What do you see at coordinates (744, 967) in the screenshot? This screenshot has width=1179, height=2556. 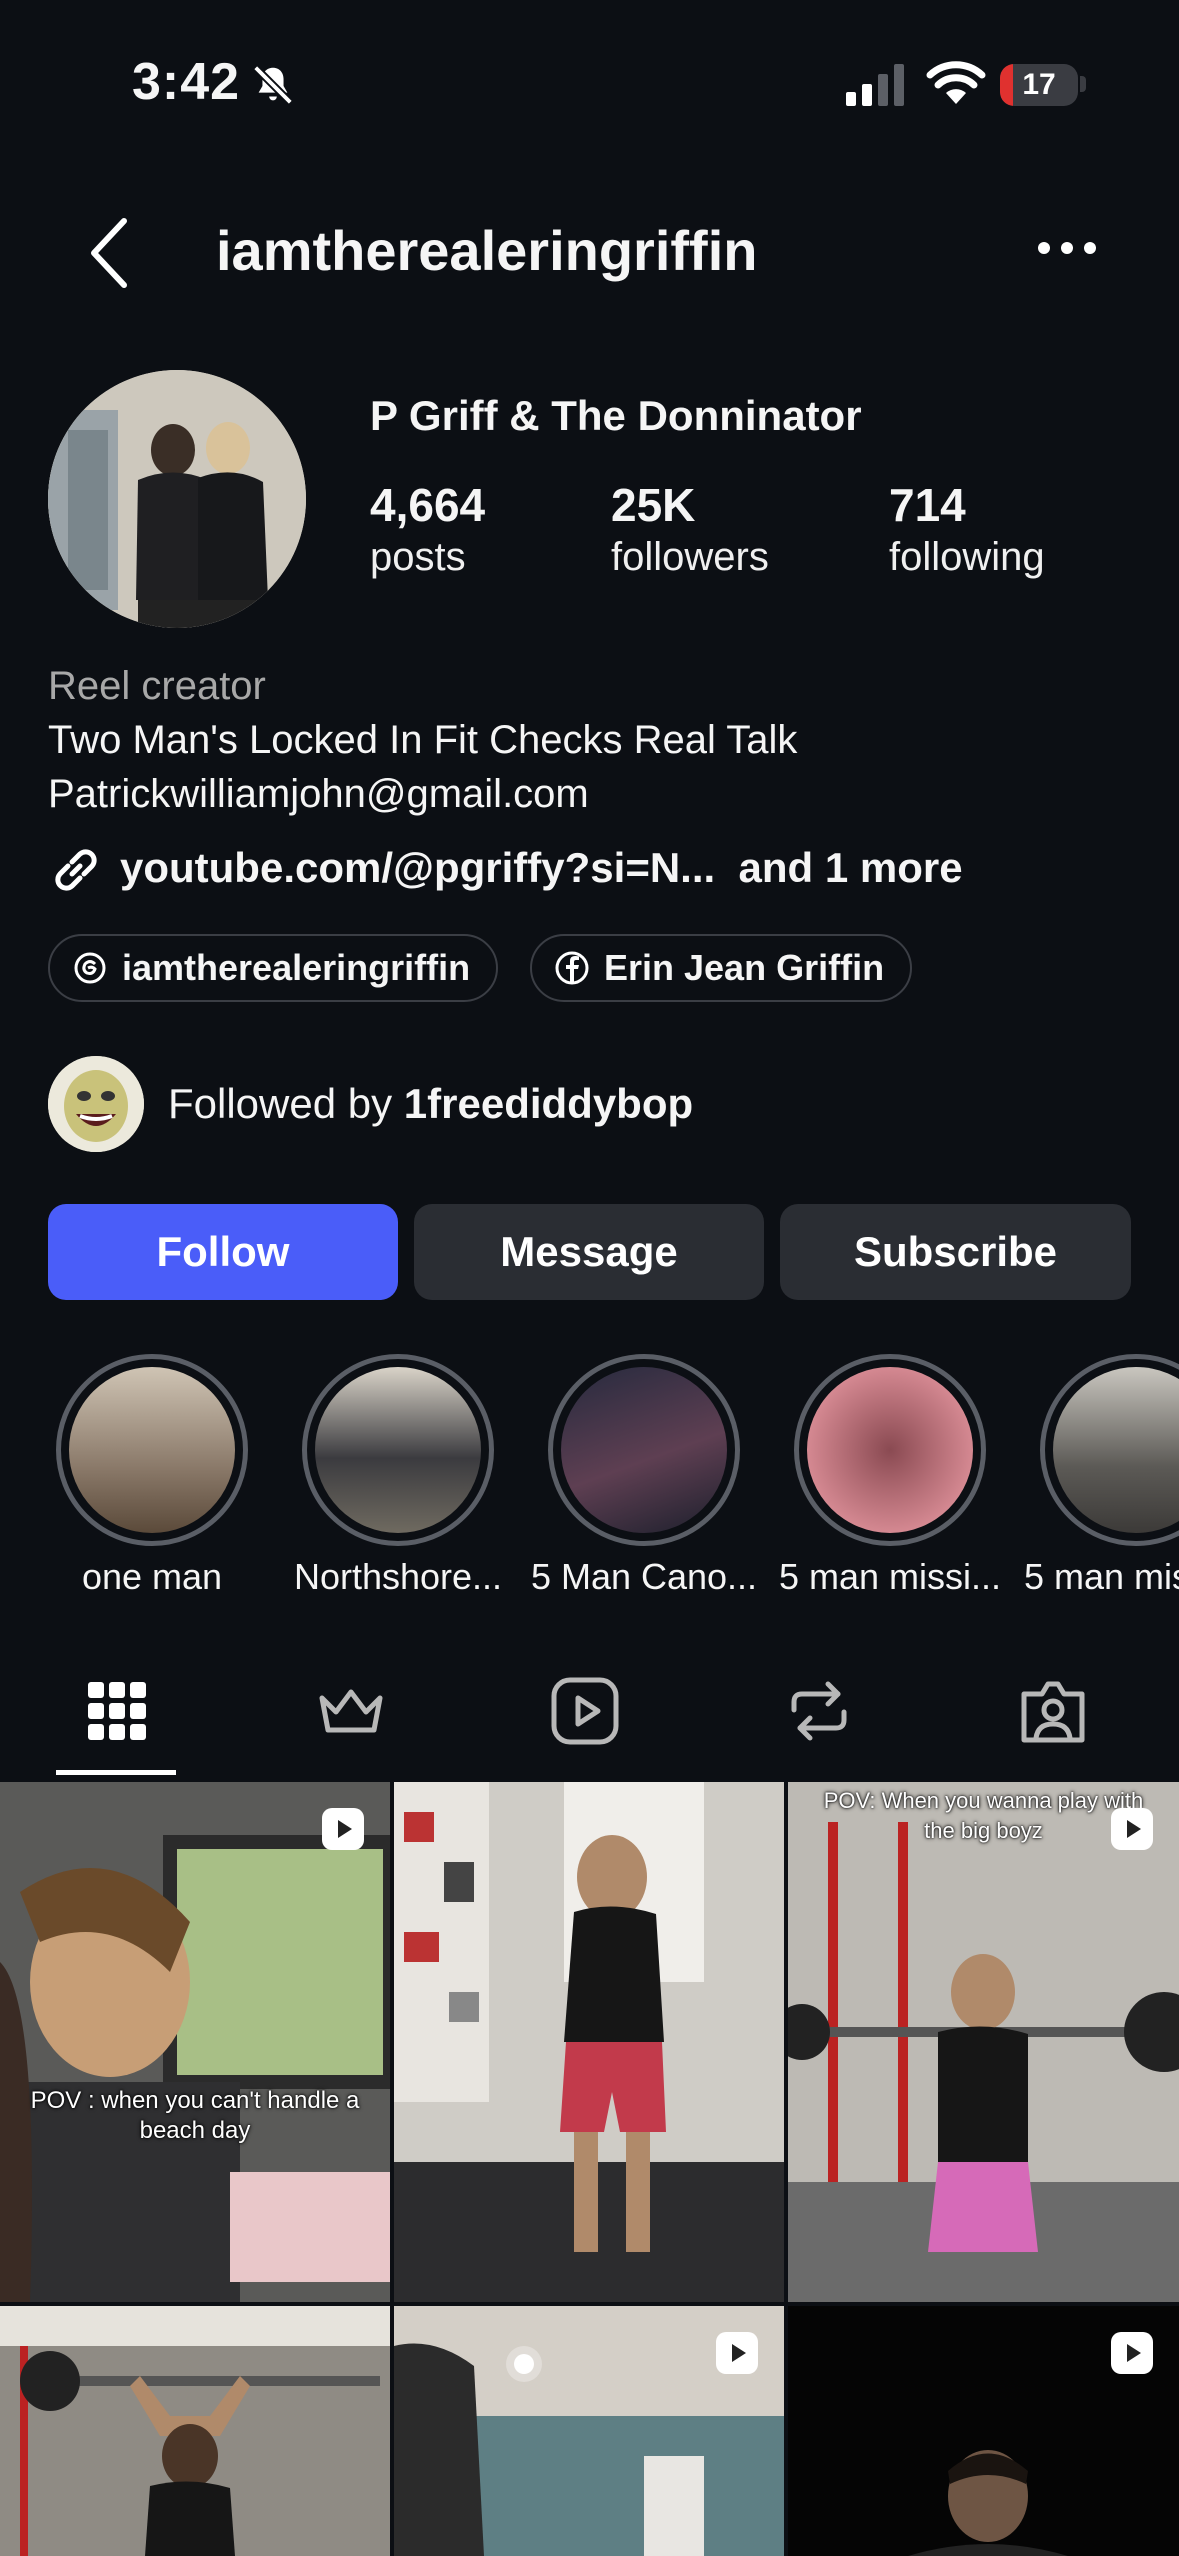 I see `facebook-chip-label: Erin Jean Griffin` at bounding box center [744, 967].